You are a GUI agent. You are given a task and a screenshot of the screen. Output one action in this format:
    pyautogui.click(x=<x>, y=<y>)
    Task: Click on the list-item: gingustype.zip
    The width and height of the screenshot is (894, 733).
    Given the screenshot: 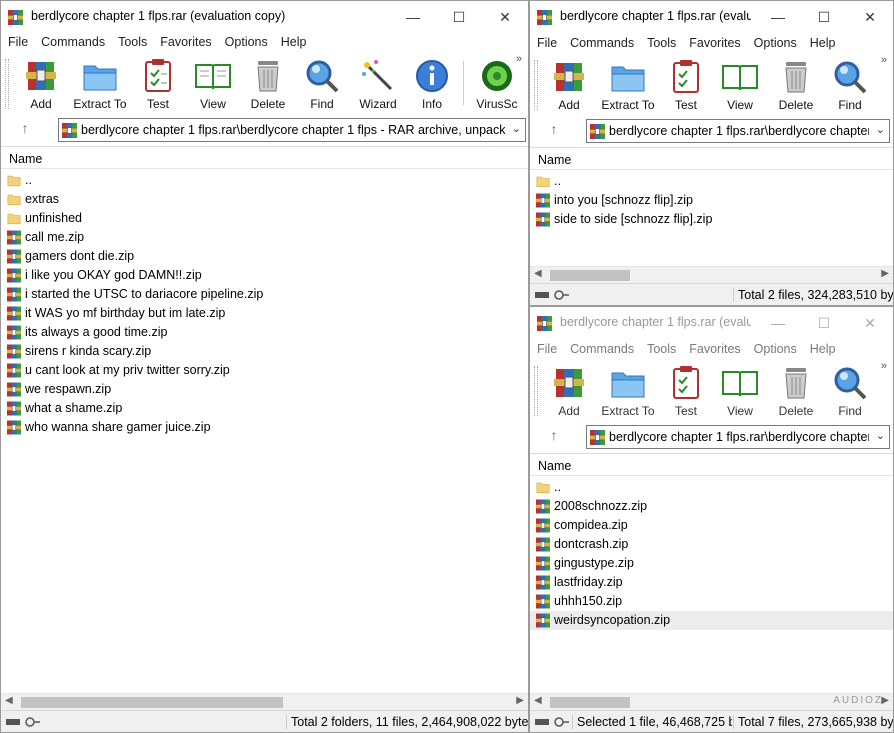 What is the action you would take?
    pyautogui.click(x=711, y=563)
    